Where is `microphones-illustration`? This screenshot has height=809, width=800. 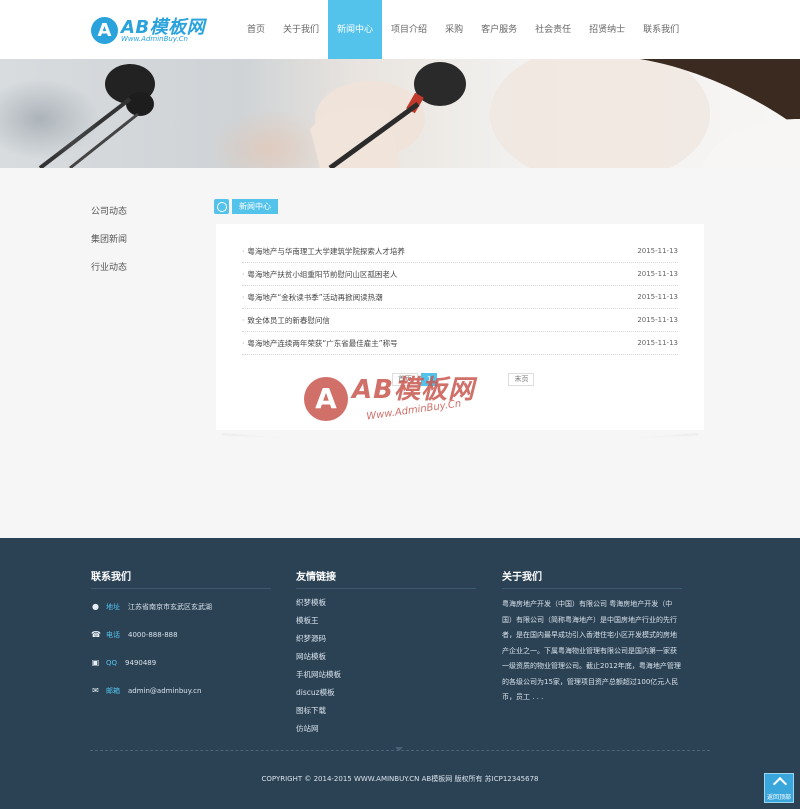 microphones-illustration is located at coordinates (400, 113).